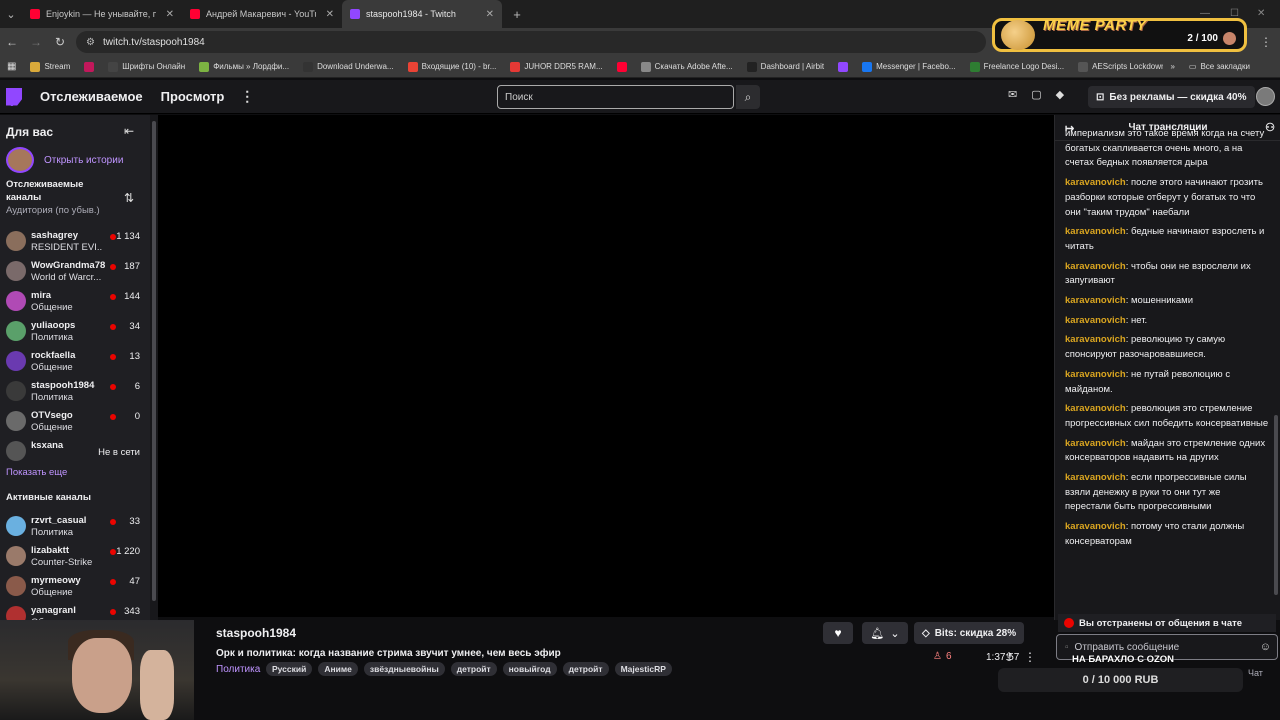 The height and width of the screenshot is (720, 1280). Describe the element at coordinates (1030, 657) in the screenshot. I see `more-options-icon: ⋮` at that location.